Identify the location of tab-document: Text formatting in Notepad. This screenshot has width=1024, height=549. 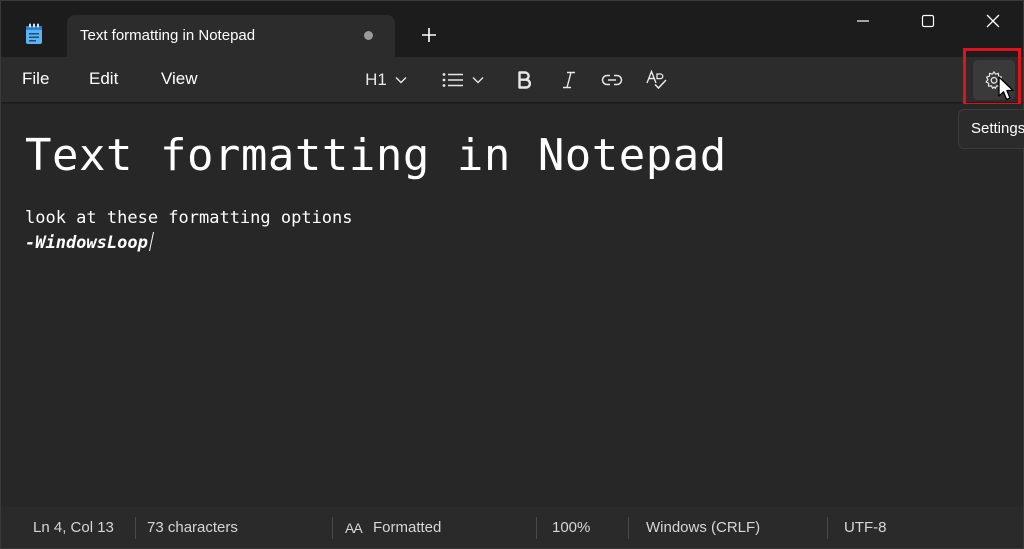
(231, 36).